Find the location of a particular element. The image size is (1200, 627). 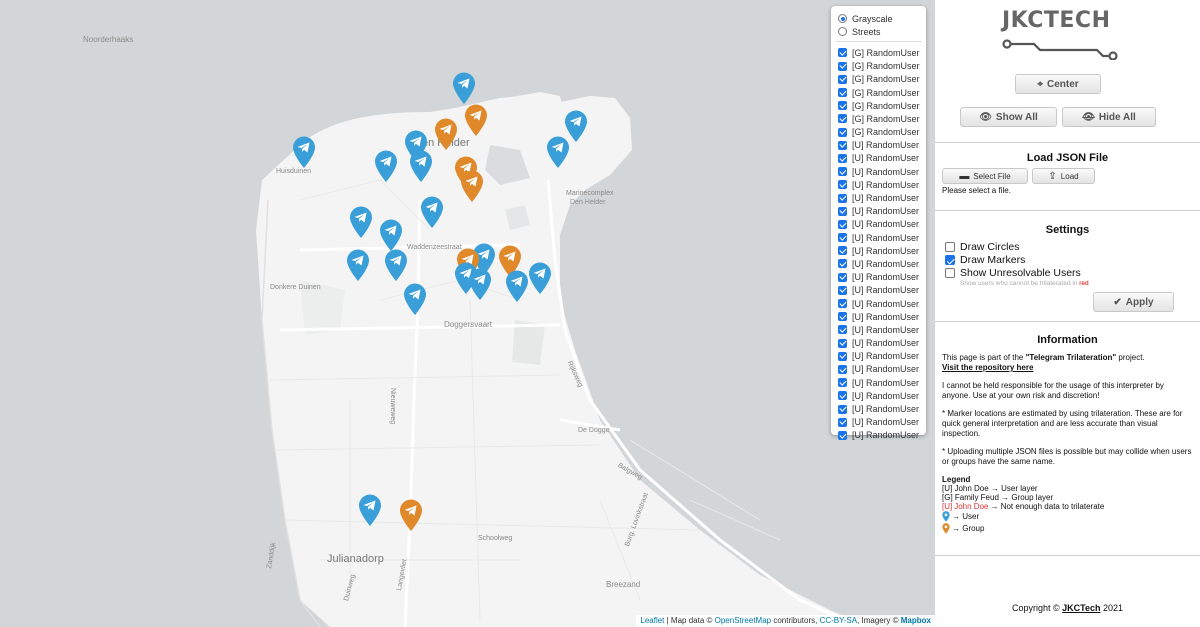

draw-circles-checkbox is located at coordinates (950, 247).